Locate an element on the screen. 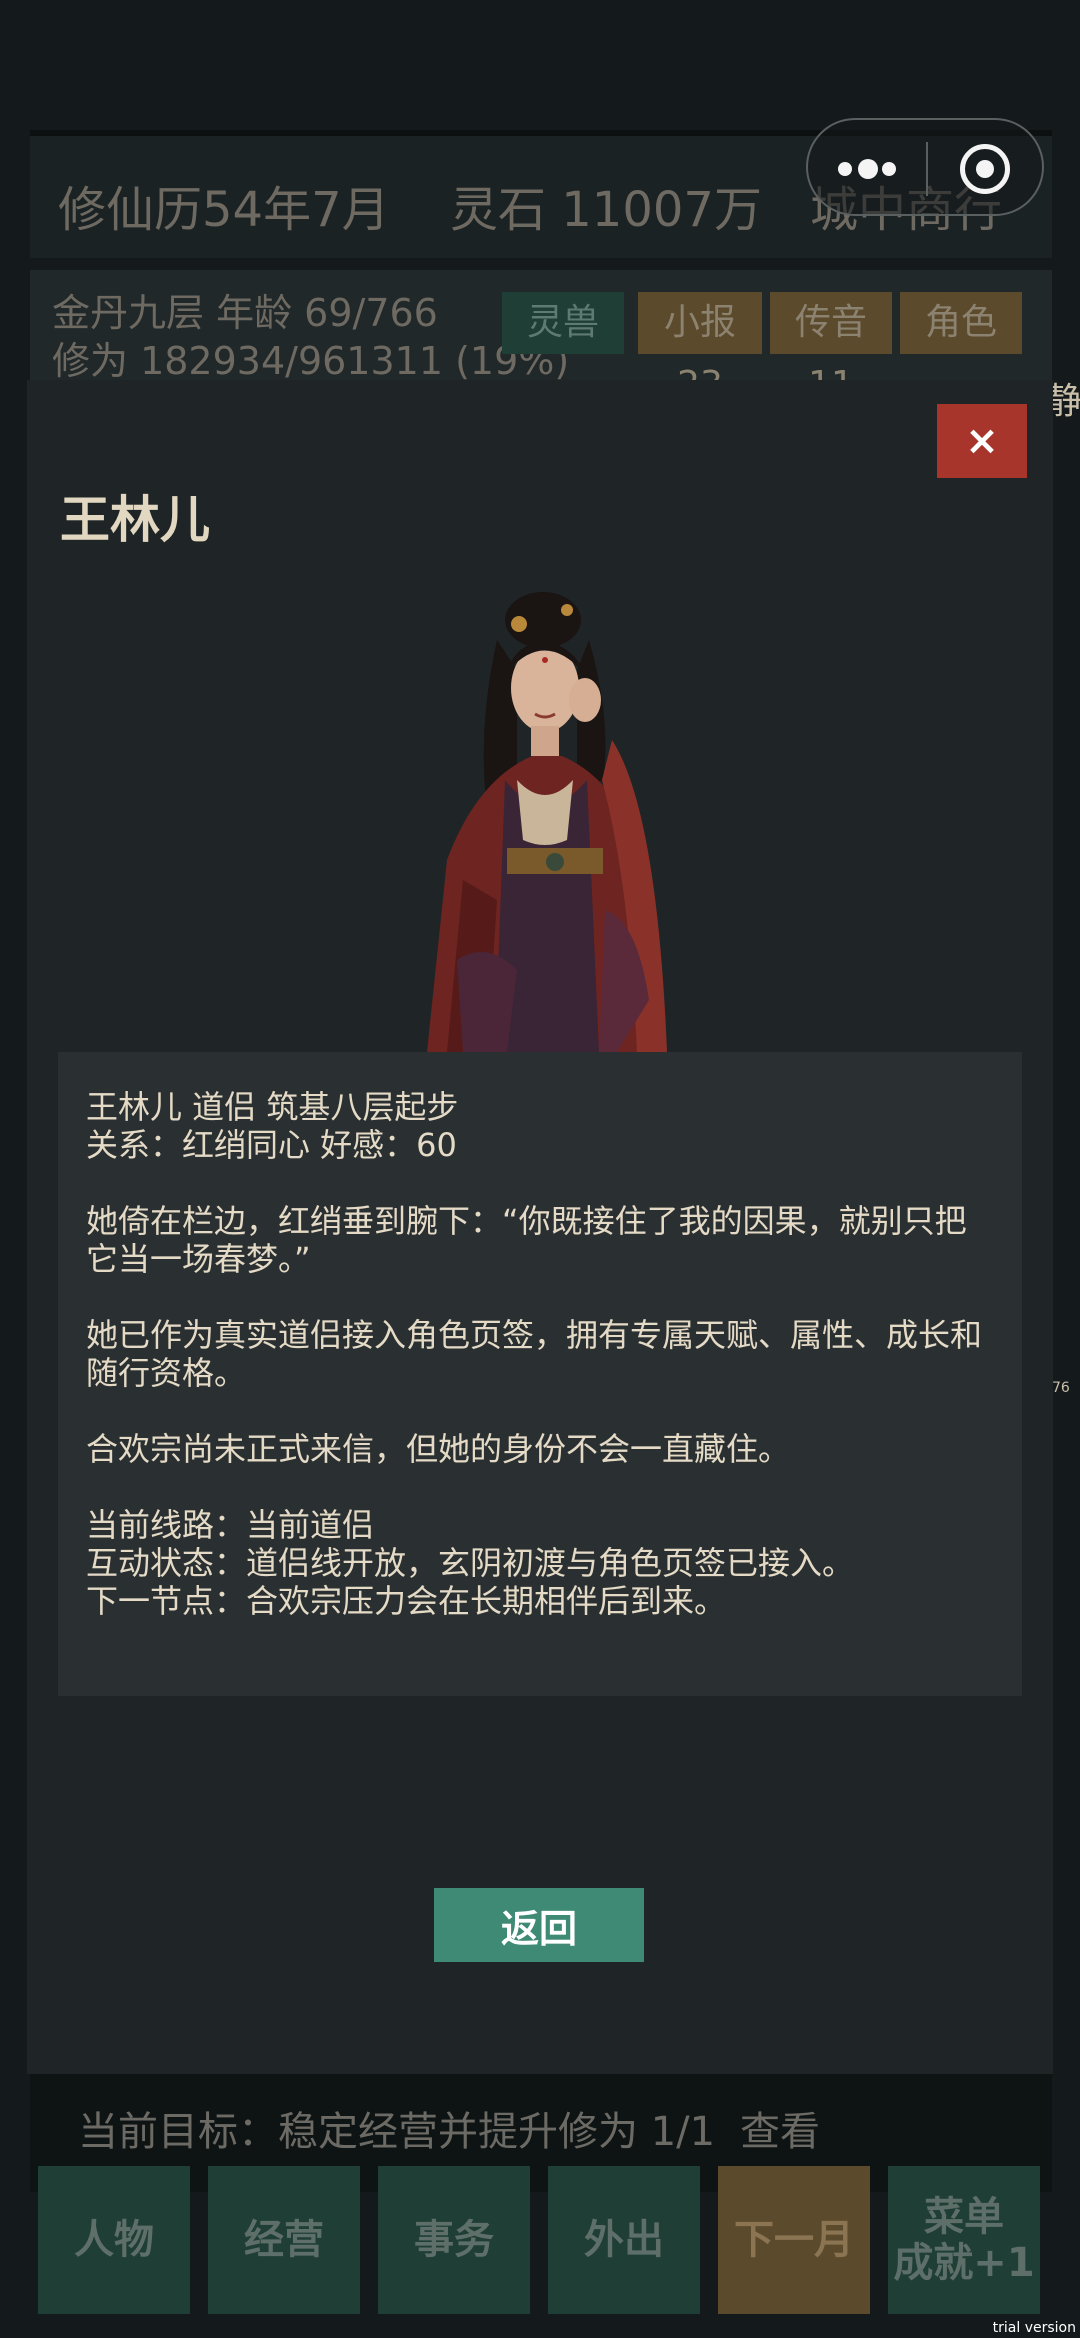 The width and height of the screenshot is (1080, 2338). nav-outing: 外出 is located at coordinates (624, 2240).